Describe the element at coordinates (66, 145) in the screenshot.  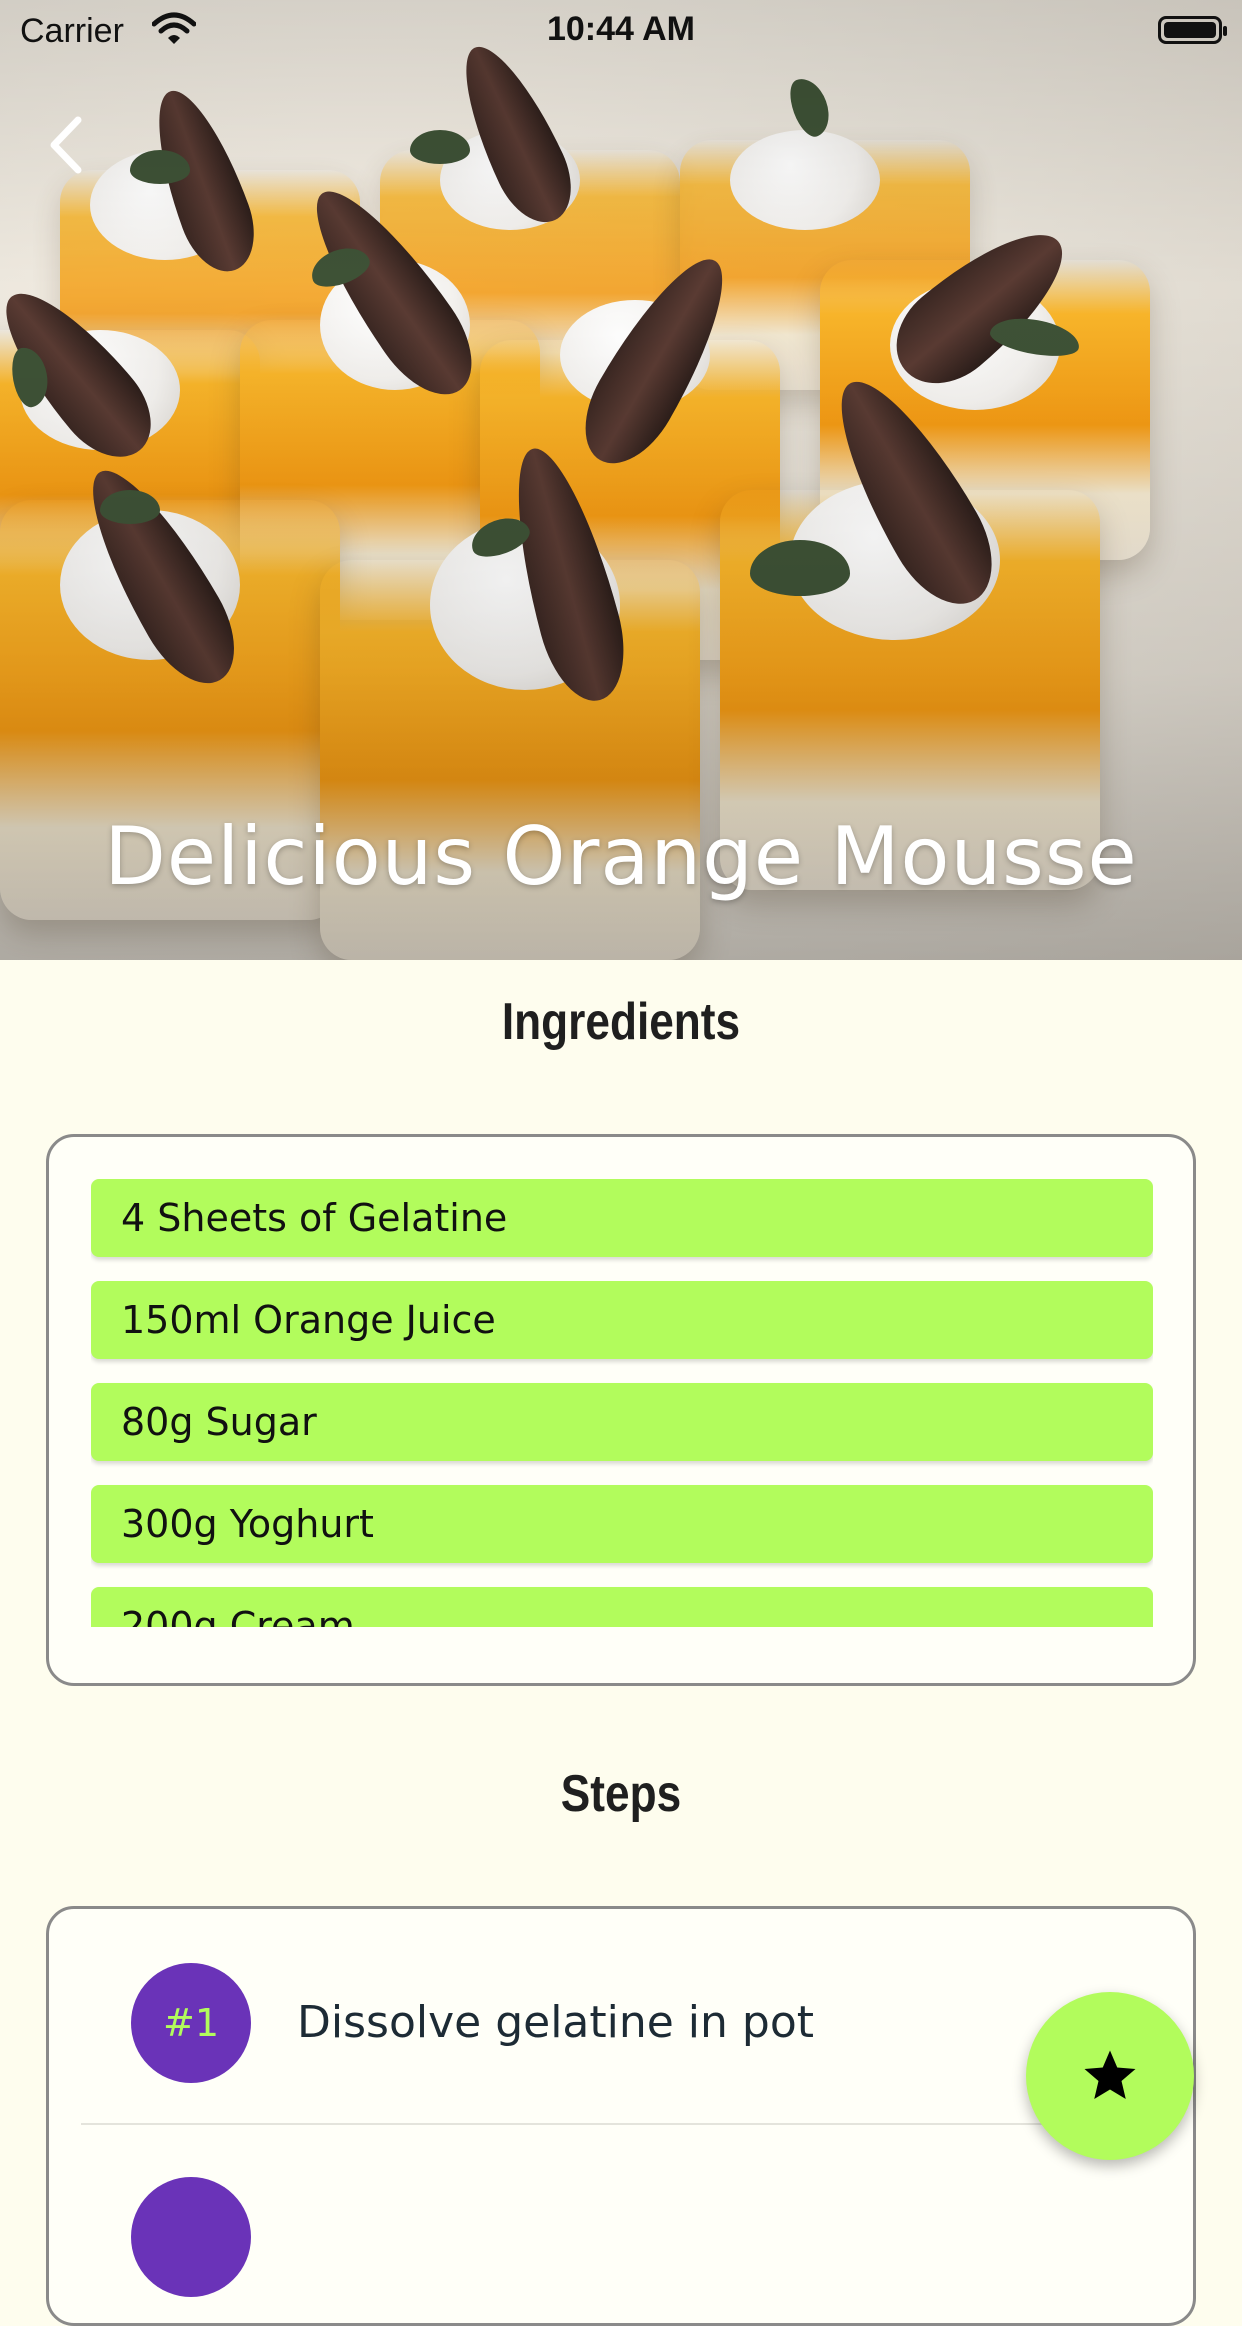
I see `chevron-left-icon` at that location.